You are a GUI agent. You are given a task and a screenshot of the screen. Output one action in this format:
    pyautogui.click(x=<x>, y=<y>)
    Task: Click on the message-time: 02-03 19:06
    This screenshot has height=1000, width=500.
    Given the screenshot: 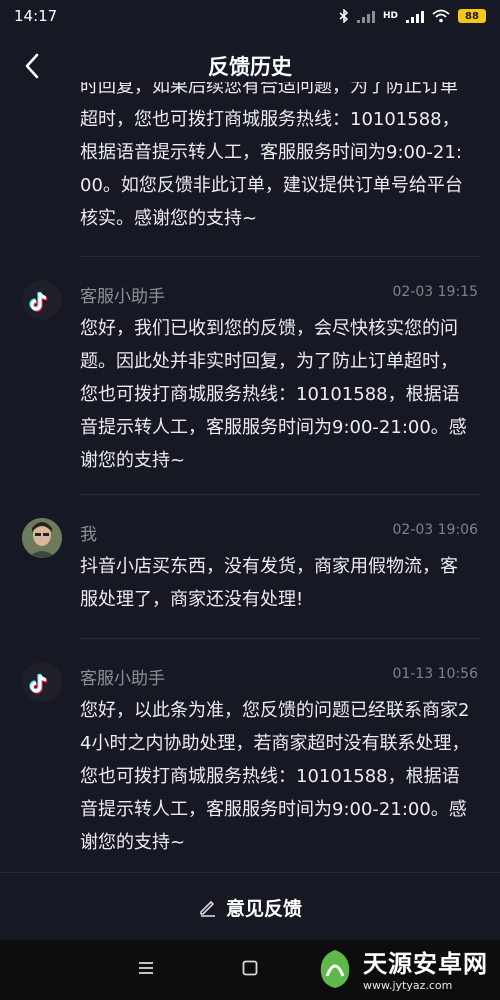 What is the action you would take?
    pyautogui.click(x=435, y=530)
    